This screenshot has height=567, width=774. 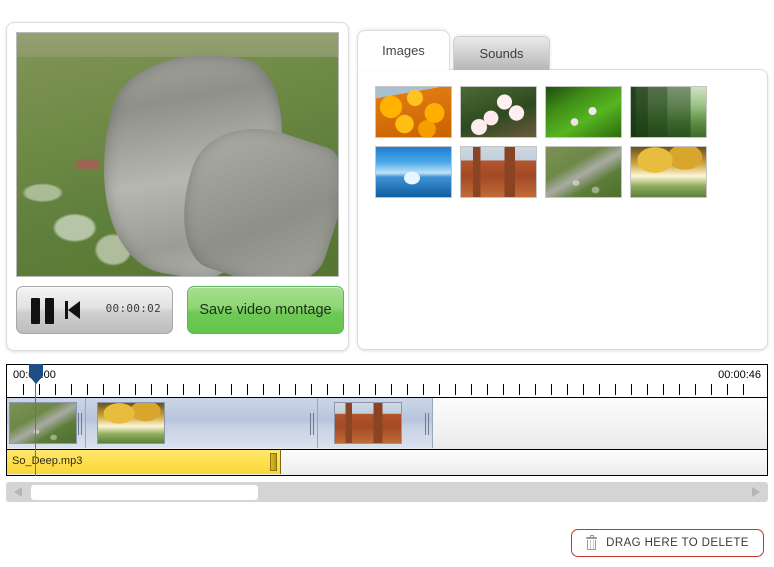 I want to click on trash-icon, so click(x=592, y=542).